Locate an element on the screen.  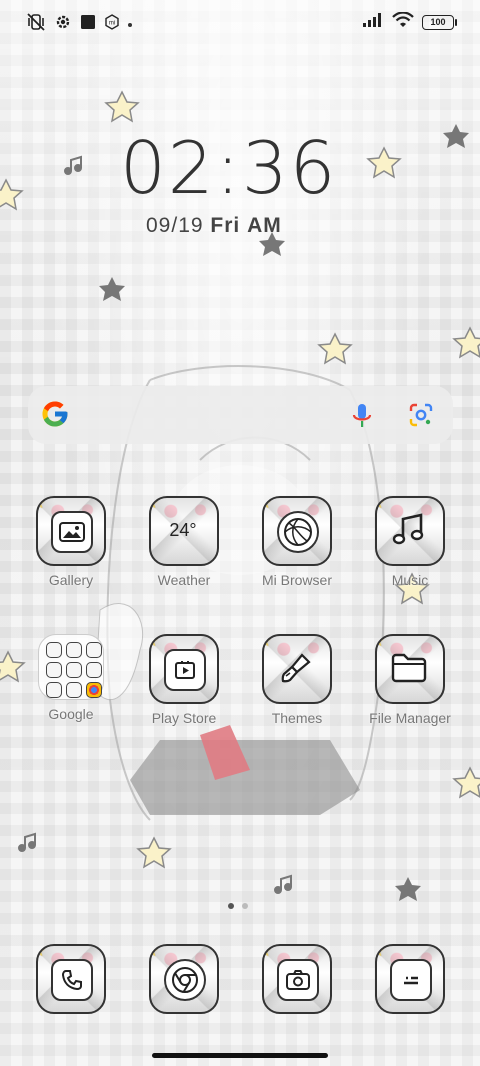
date-value: 09/19 is located at coordinates (175, 225).